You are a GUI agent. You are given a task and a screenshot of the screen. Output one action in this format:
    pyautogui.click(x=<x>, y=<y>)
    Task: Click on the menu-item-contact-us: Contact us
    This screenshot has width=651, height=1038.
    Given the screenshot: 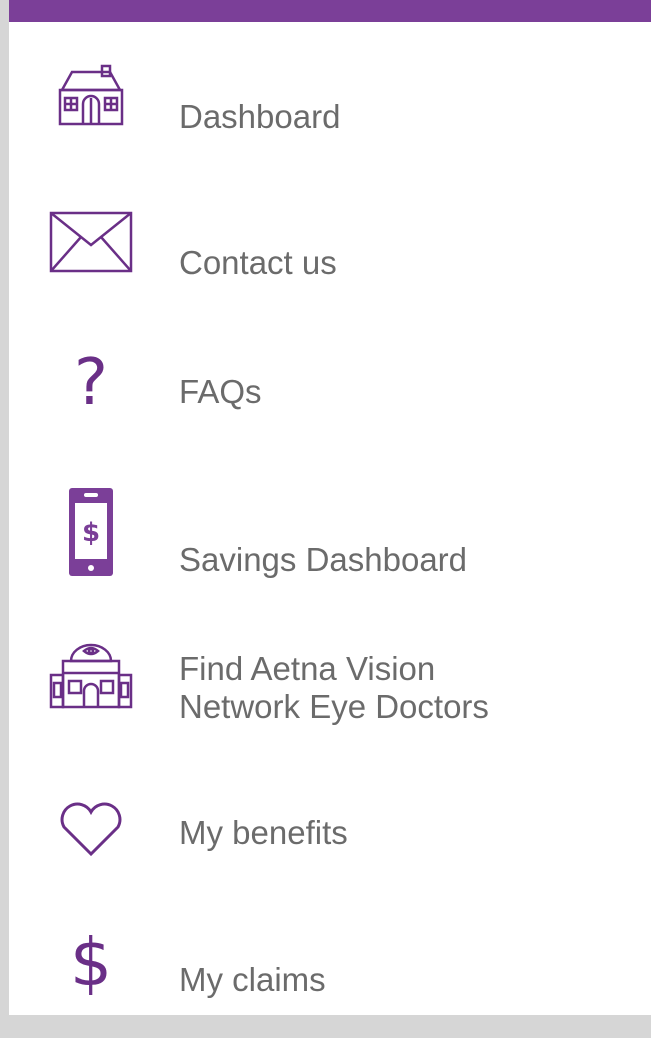 What is the action you would take?
    pyautogui.click(x=324, y=242)
    